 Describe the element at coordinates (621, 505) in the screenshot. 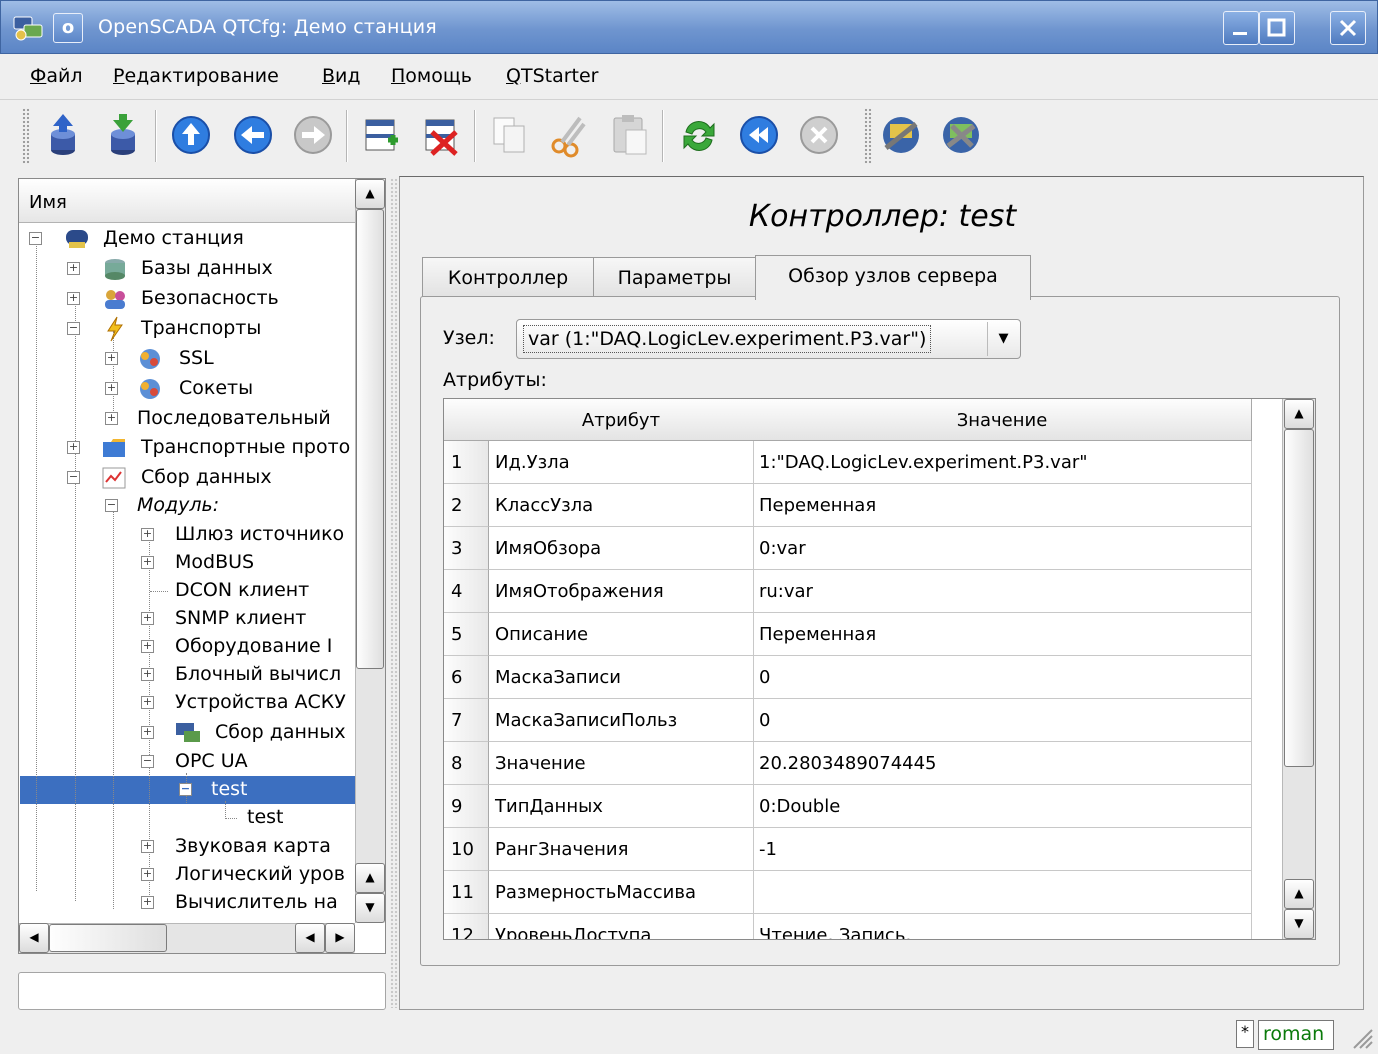

I see `table-cell-attribute: КлассУзла` at that location.